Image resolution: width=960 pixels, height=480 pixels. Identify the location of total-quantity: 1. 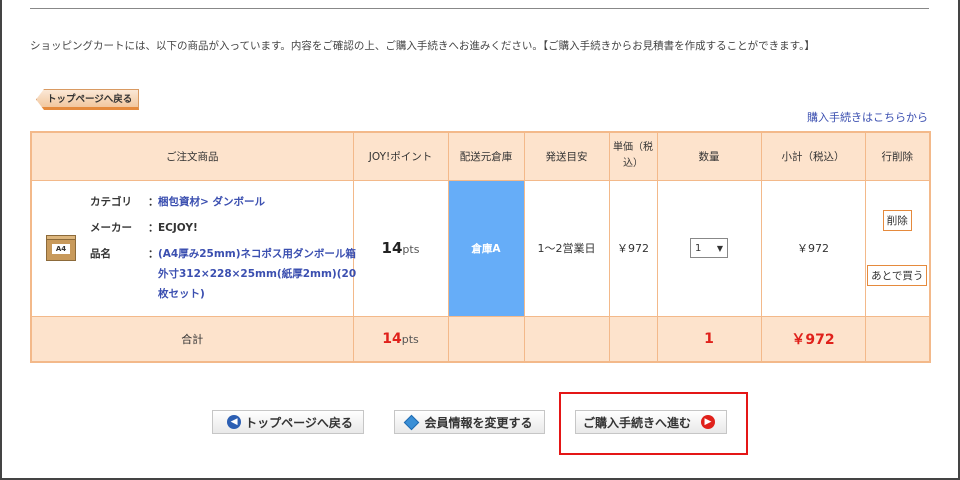
(709, 338).